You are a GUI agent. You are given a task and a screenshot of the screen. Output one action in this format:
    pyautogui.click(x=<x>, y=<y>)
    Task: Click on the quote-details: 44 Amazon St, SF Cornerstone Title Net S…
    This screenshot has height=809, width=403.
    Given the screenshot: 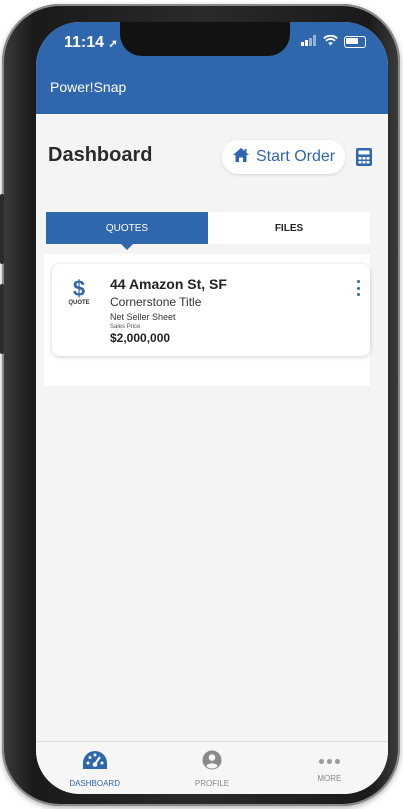 What is the action you would take?
    pyautogui.click(x=168, y=310)
    